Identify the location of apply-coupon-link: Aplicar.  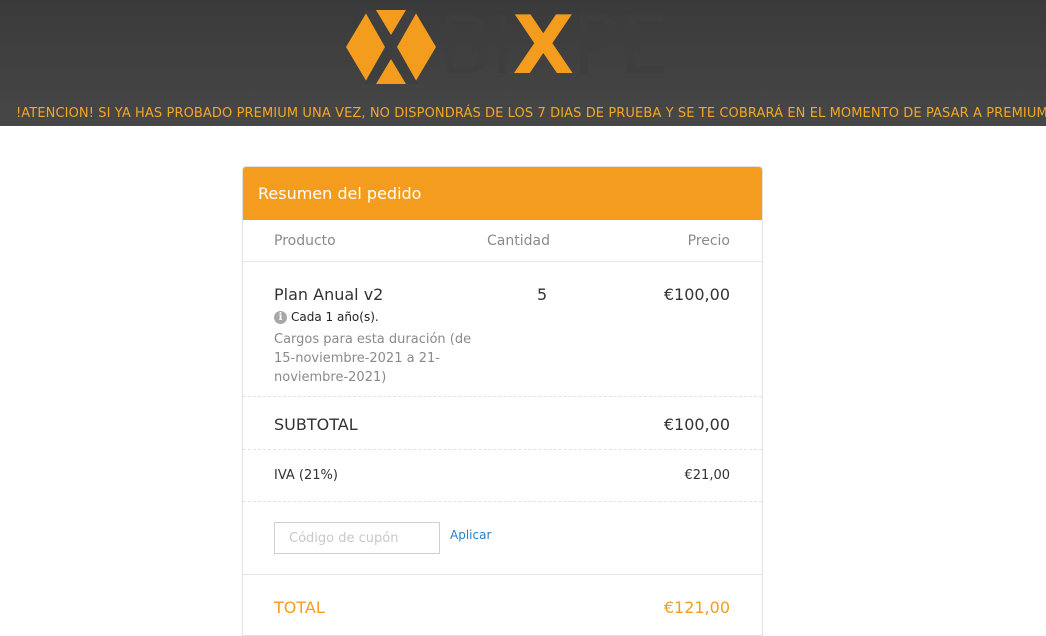
(470, 535).